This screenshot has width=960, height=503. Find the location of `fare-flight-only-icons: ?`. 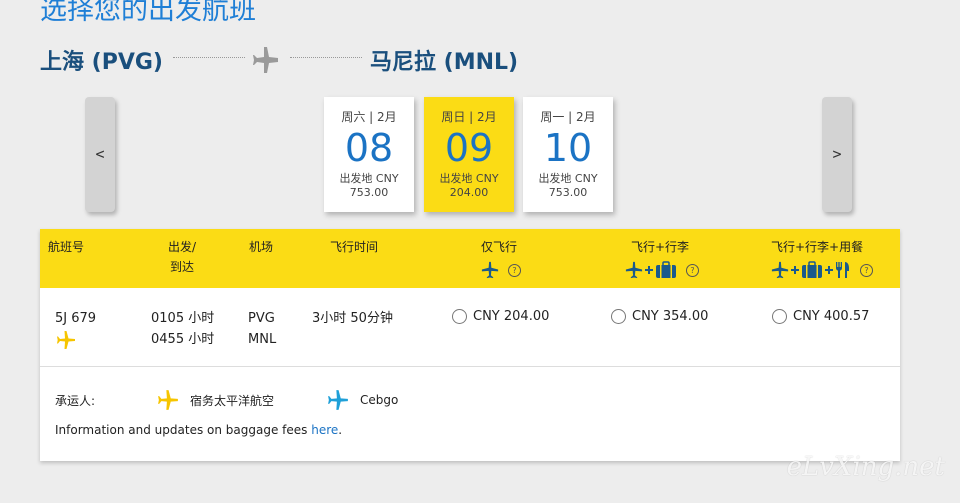

fare-flight-only-icons: ? is located at coordinates (501, 270).